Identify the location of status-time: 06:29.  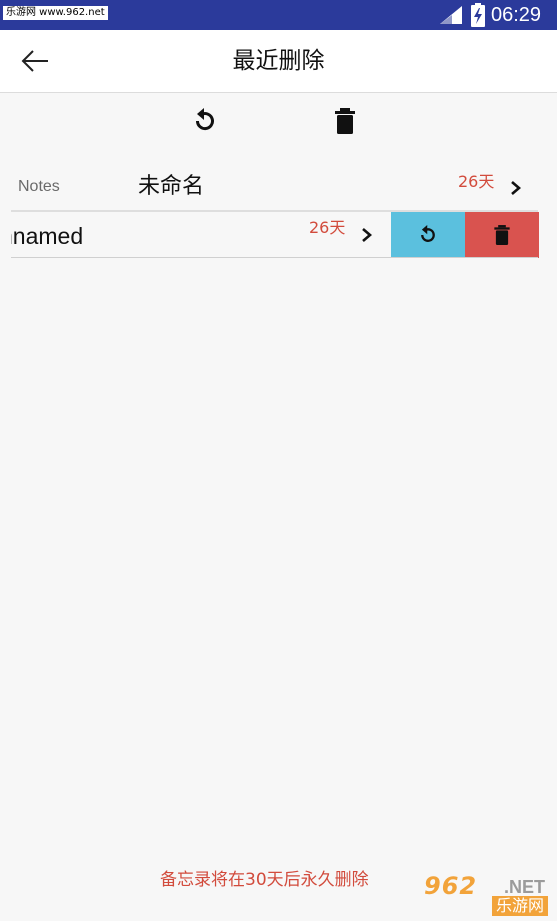
(516, 15).